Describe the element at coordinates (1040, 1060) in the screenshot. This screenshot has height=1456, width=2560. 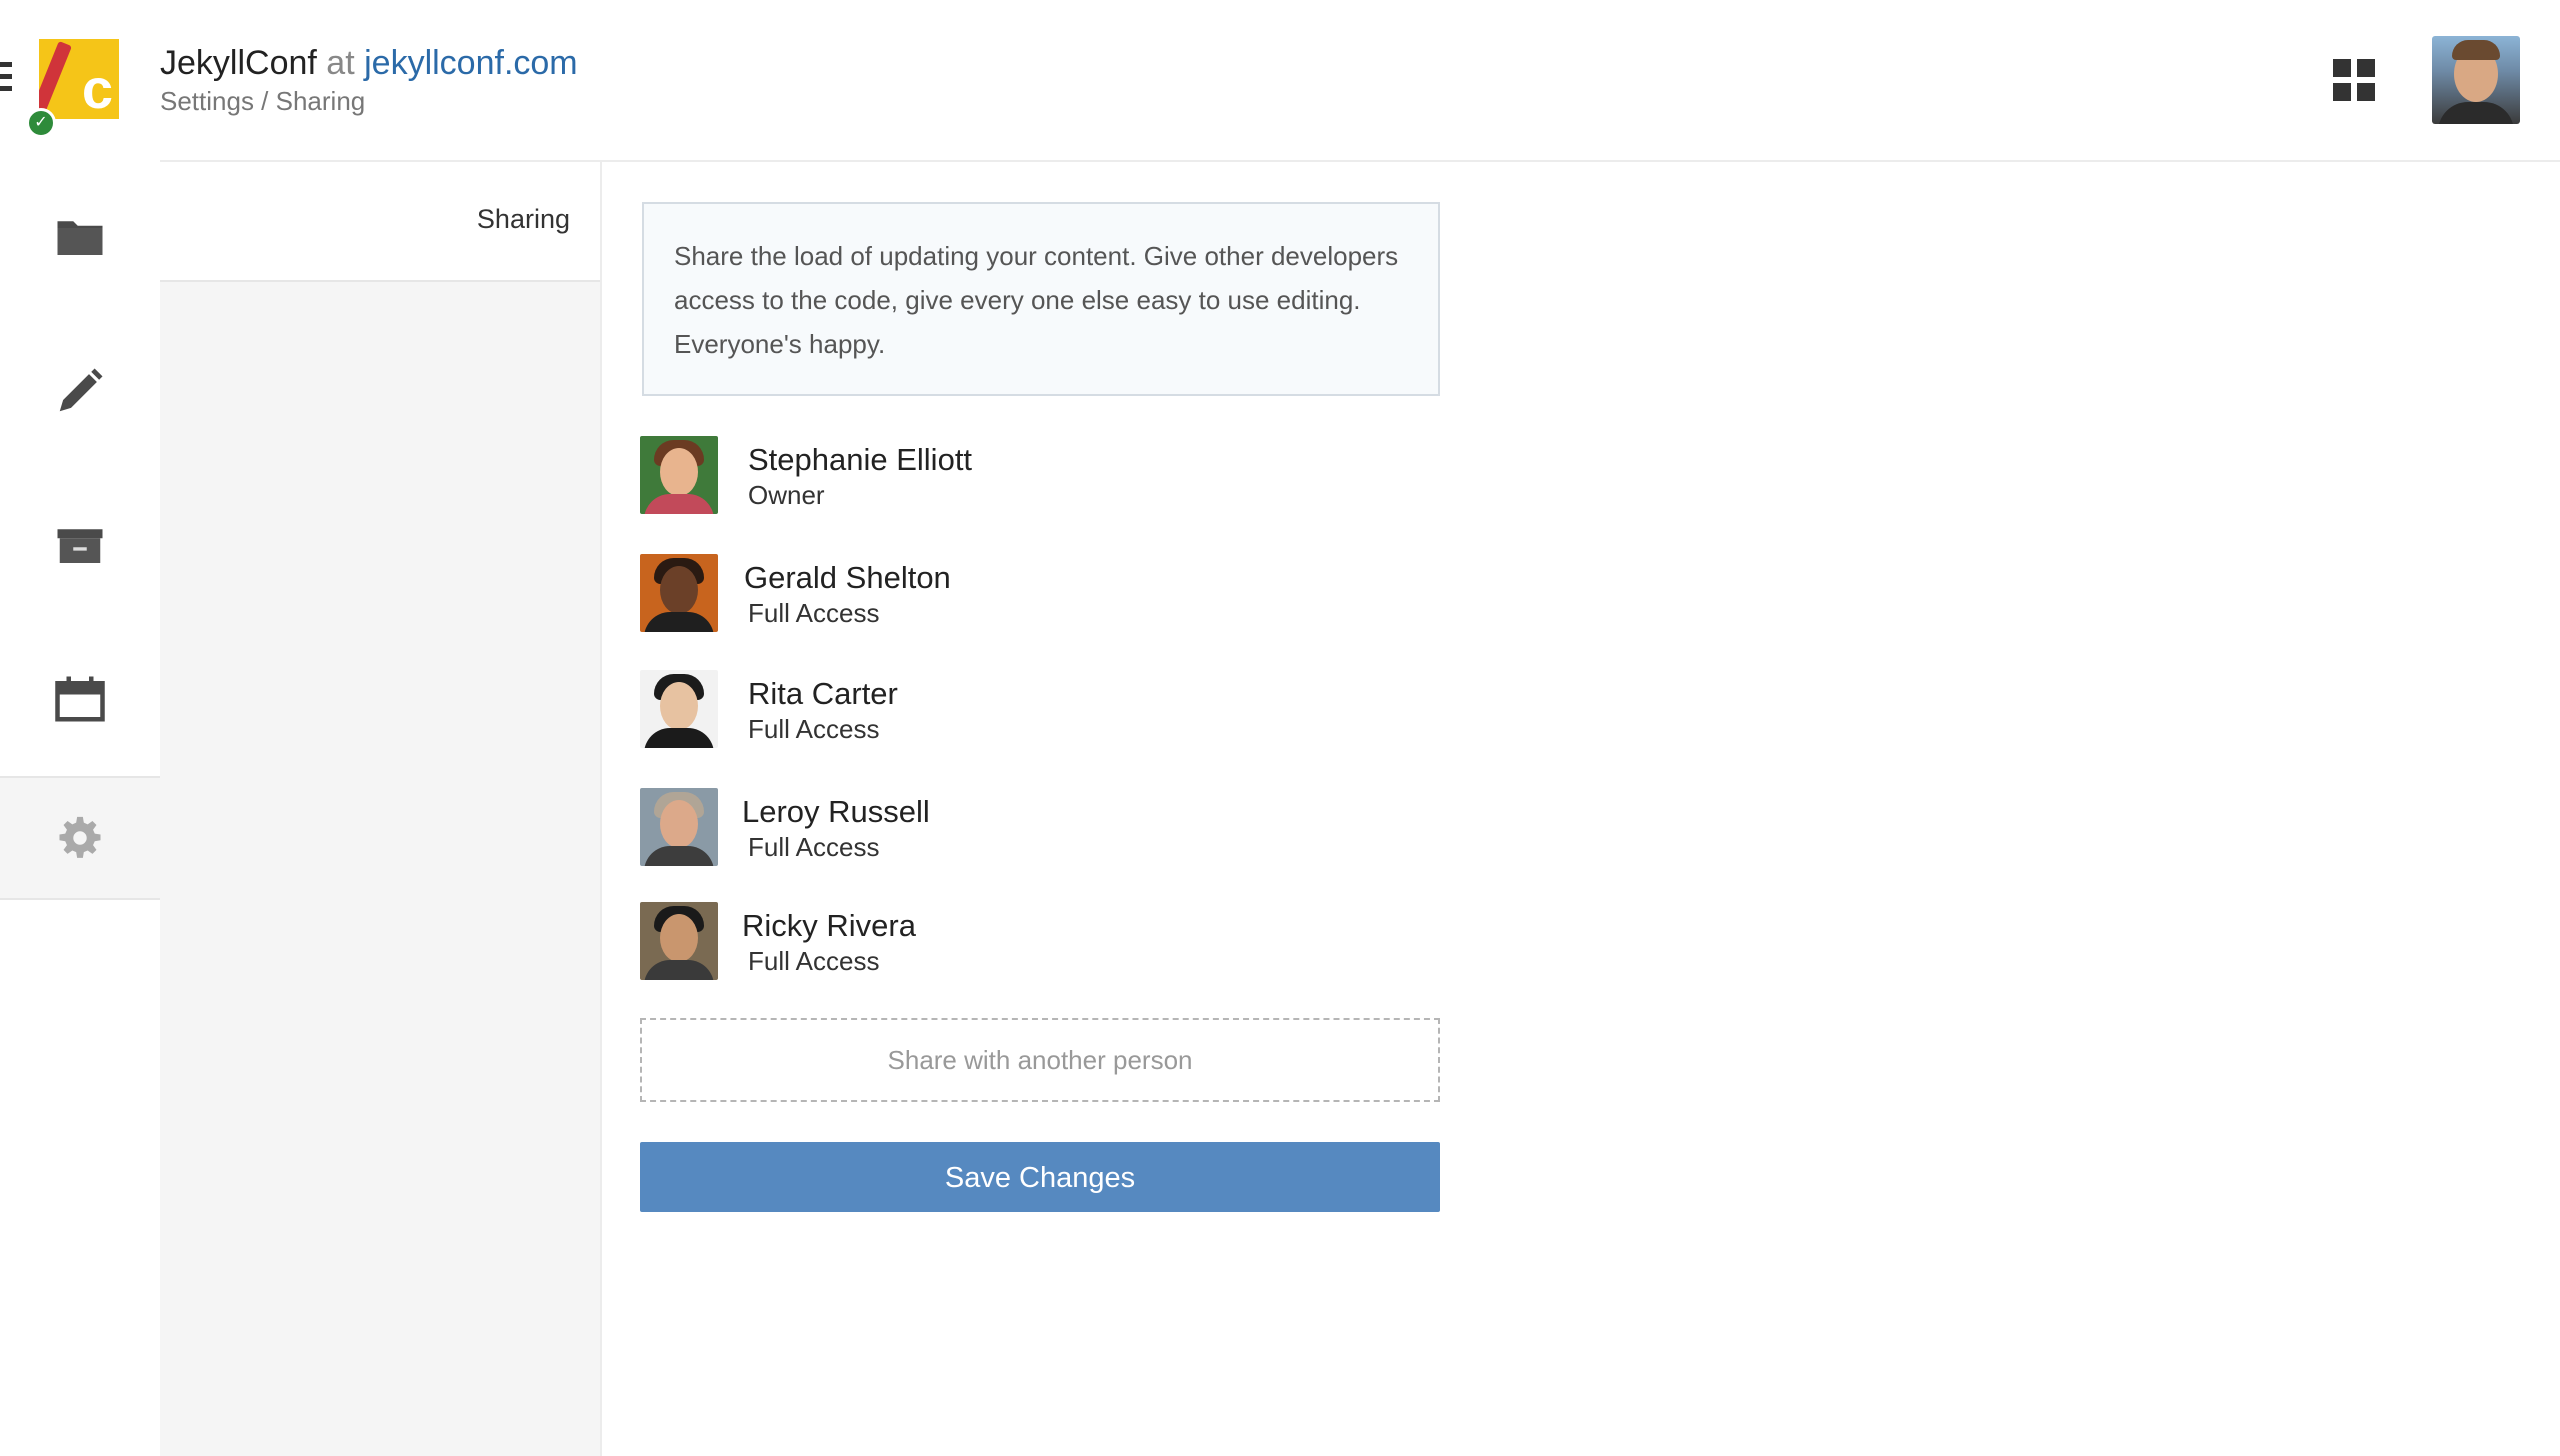
I see `share-person-input: Share with another person` at that location.